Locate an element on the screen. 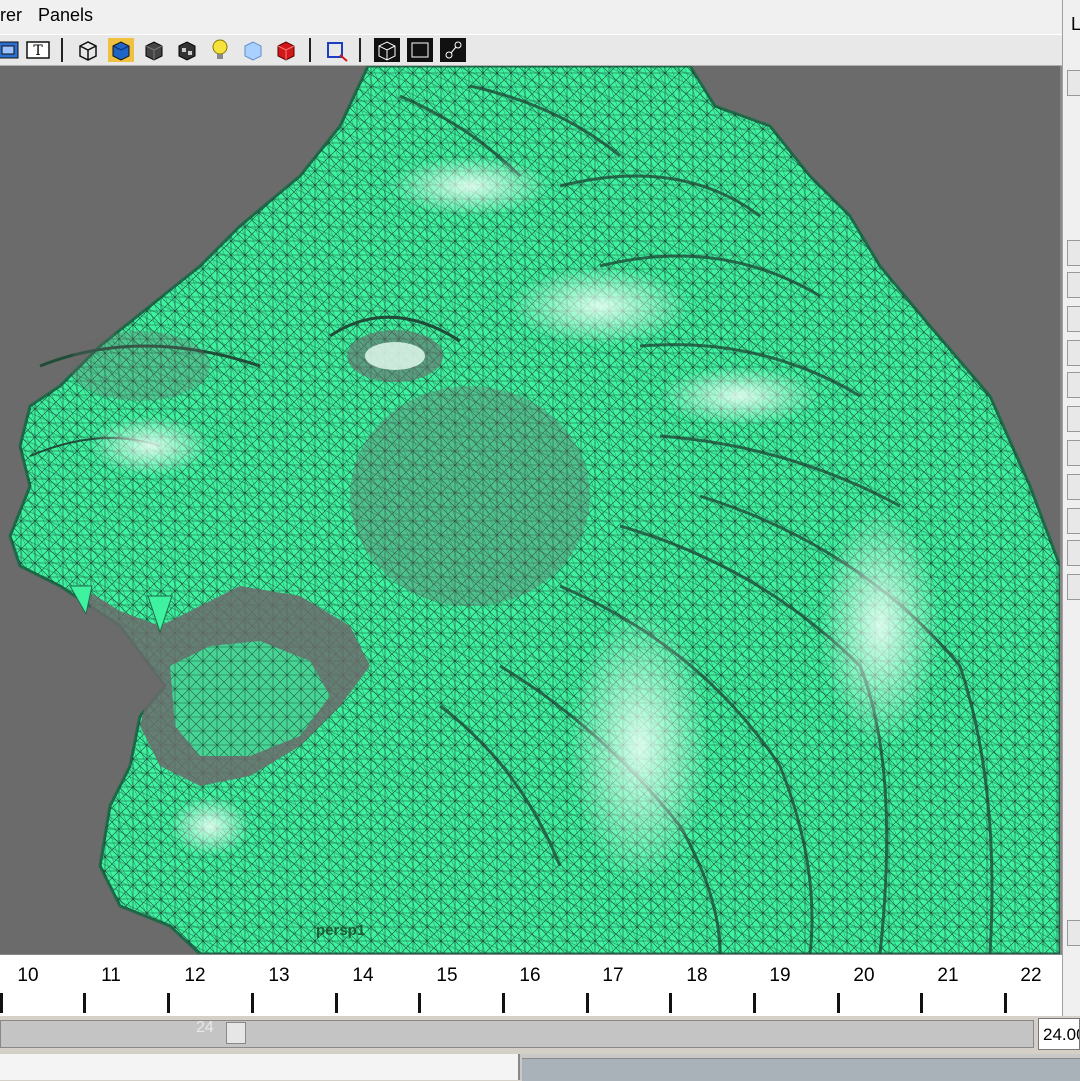 This screenshot has height=1081, width=1080. help-line is located at coordinates (801, 1069).